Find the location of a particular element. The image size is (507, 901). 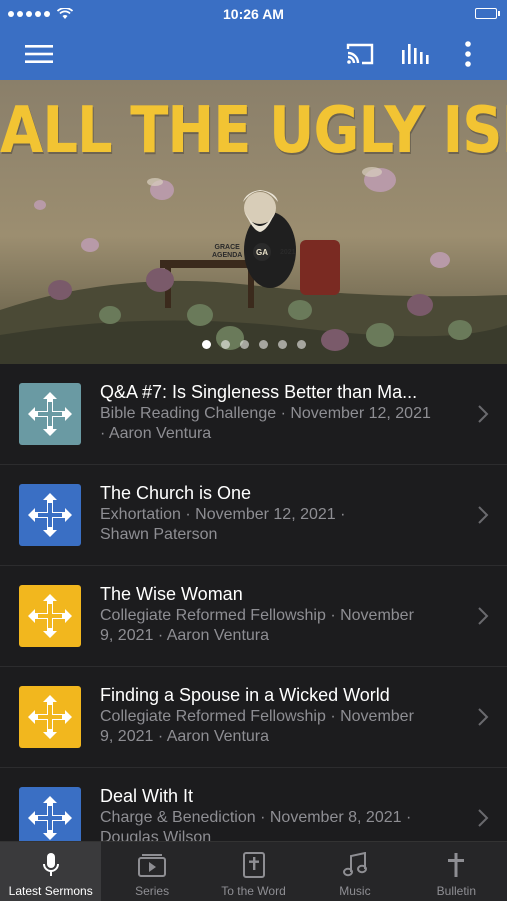

play-stack-icon is located at coordinates (152, 865).